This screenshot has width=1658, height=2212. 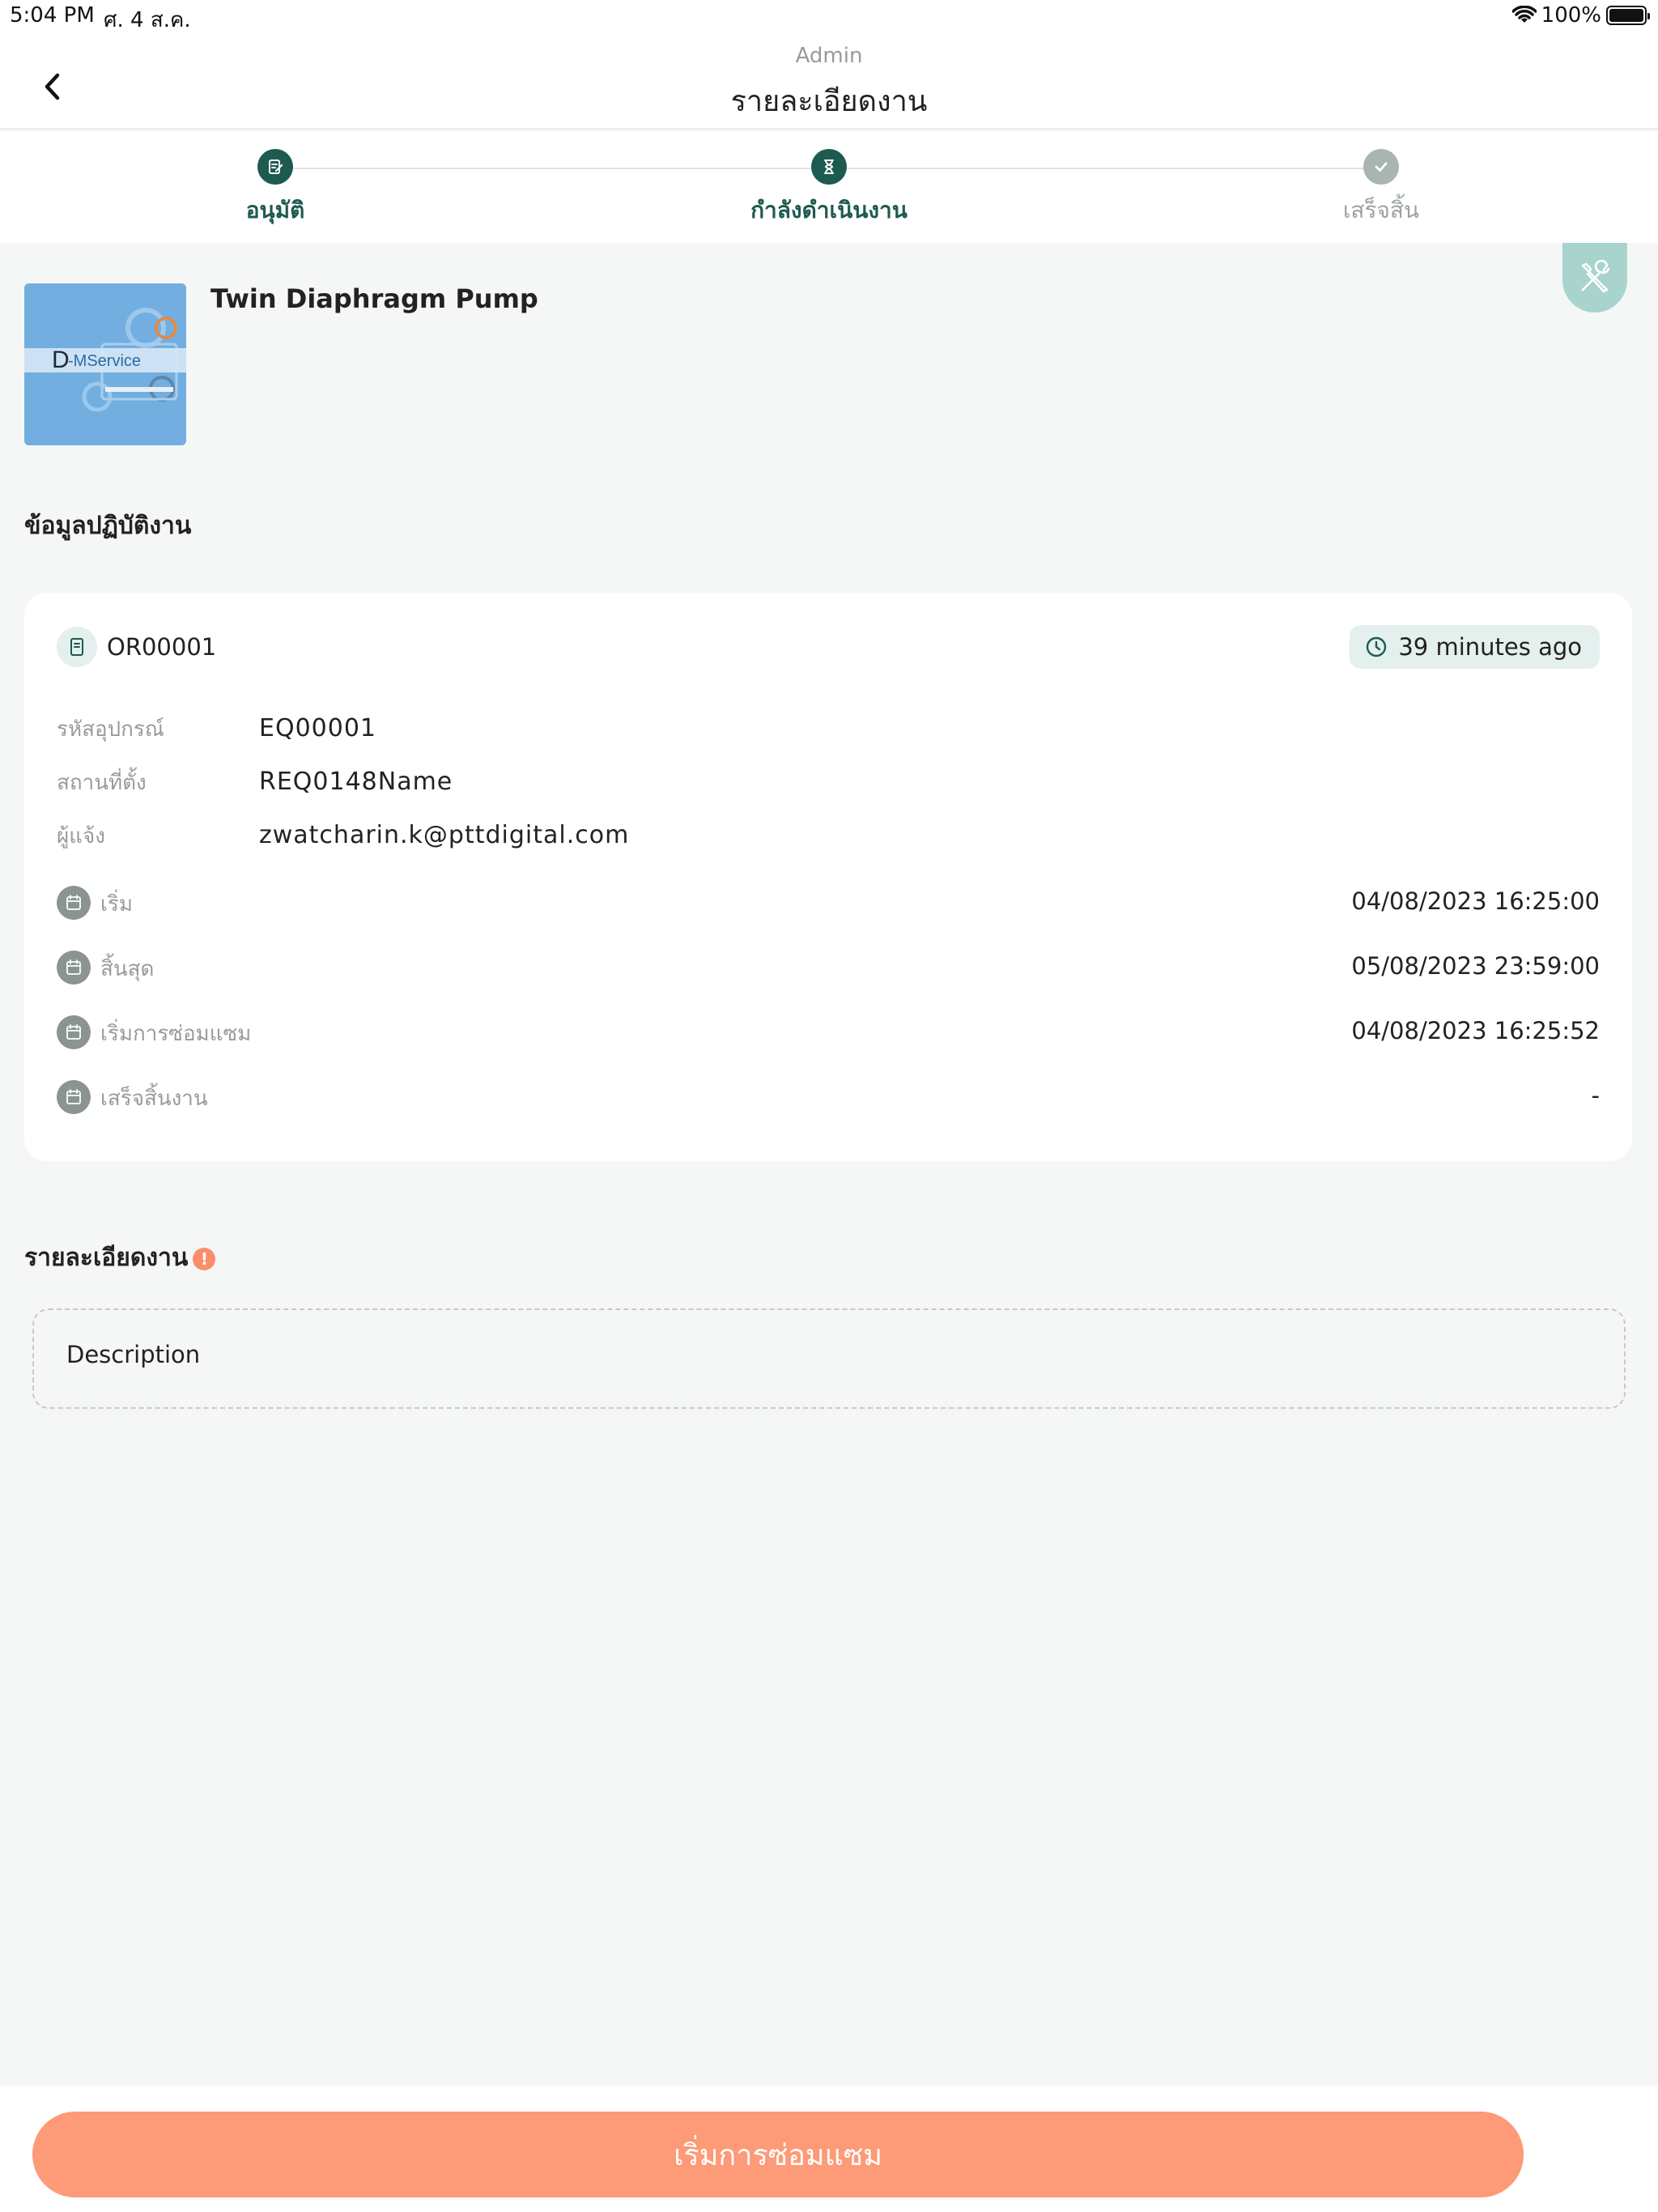 I want to click on bottom-action-bar: เริ่มการซ่อมแซม, so click(x=829, y=2149).